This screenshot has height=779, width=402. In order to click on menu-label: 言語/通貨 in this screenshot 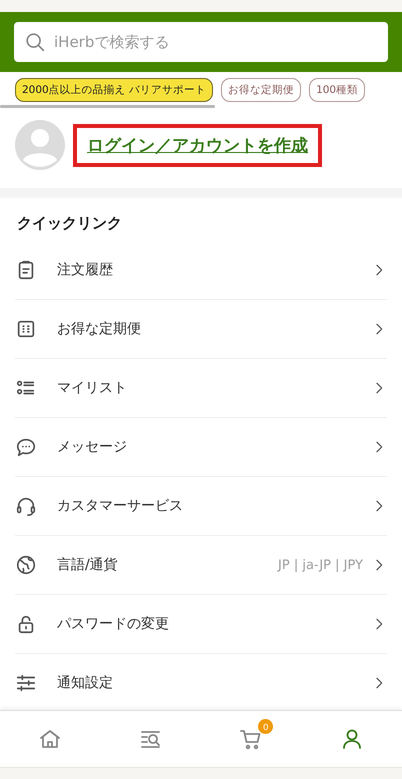, I will do `click(88, 565)`.